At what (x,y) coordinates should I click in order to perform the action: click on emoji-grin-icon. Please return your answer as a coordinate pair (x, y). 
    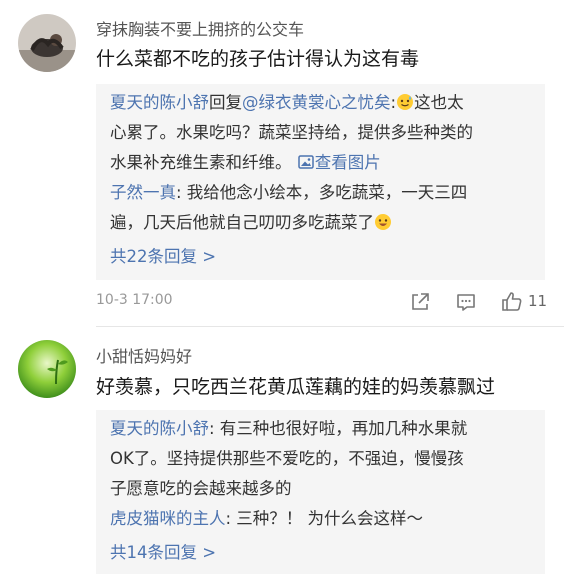
    Looking at the image, I should click on (383, 222).